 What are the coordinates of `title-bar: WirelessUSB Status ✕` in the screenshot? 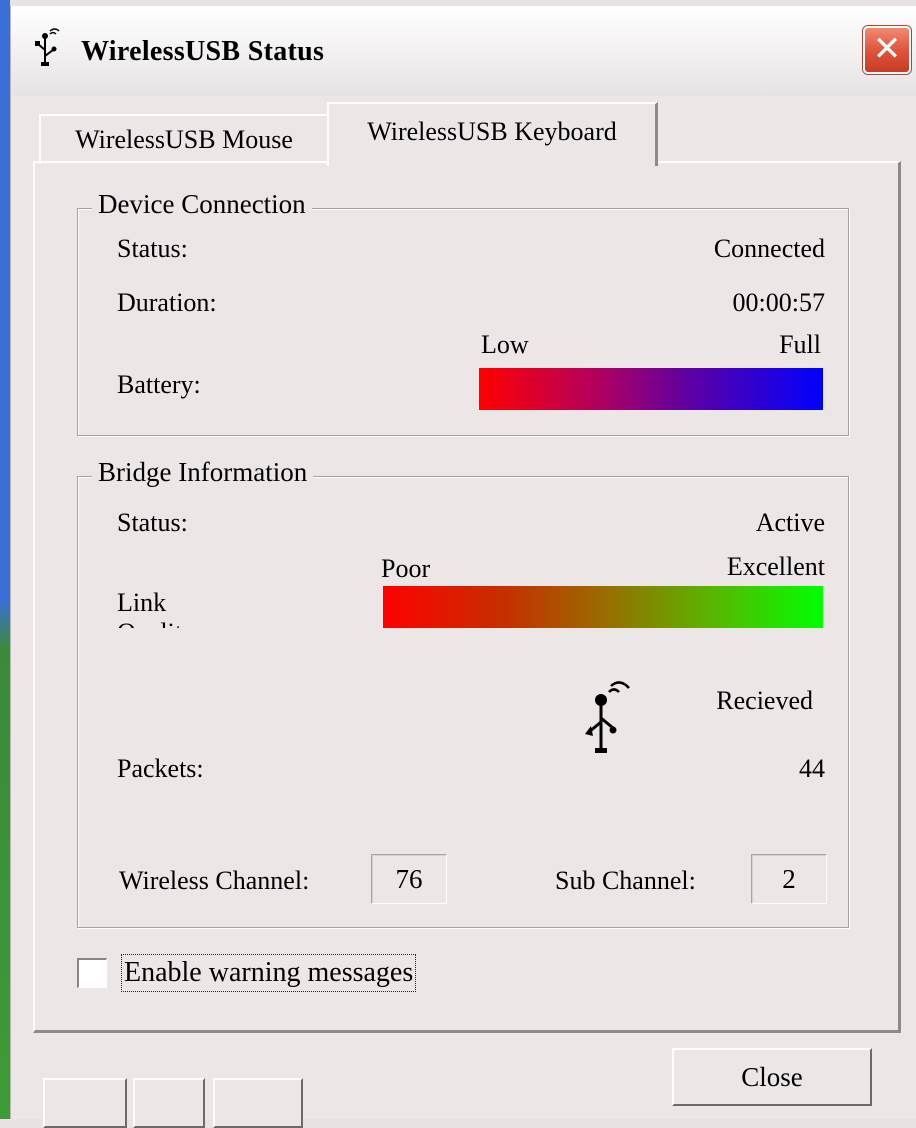 It's located at (463, 51).